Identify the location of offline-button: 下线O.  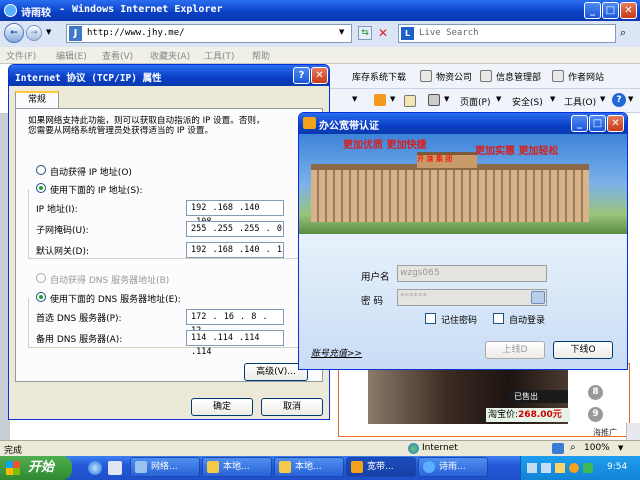
(583, 350).